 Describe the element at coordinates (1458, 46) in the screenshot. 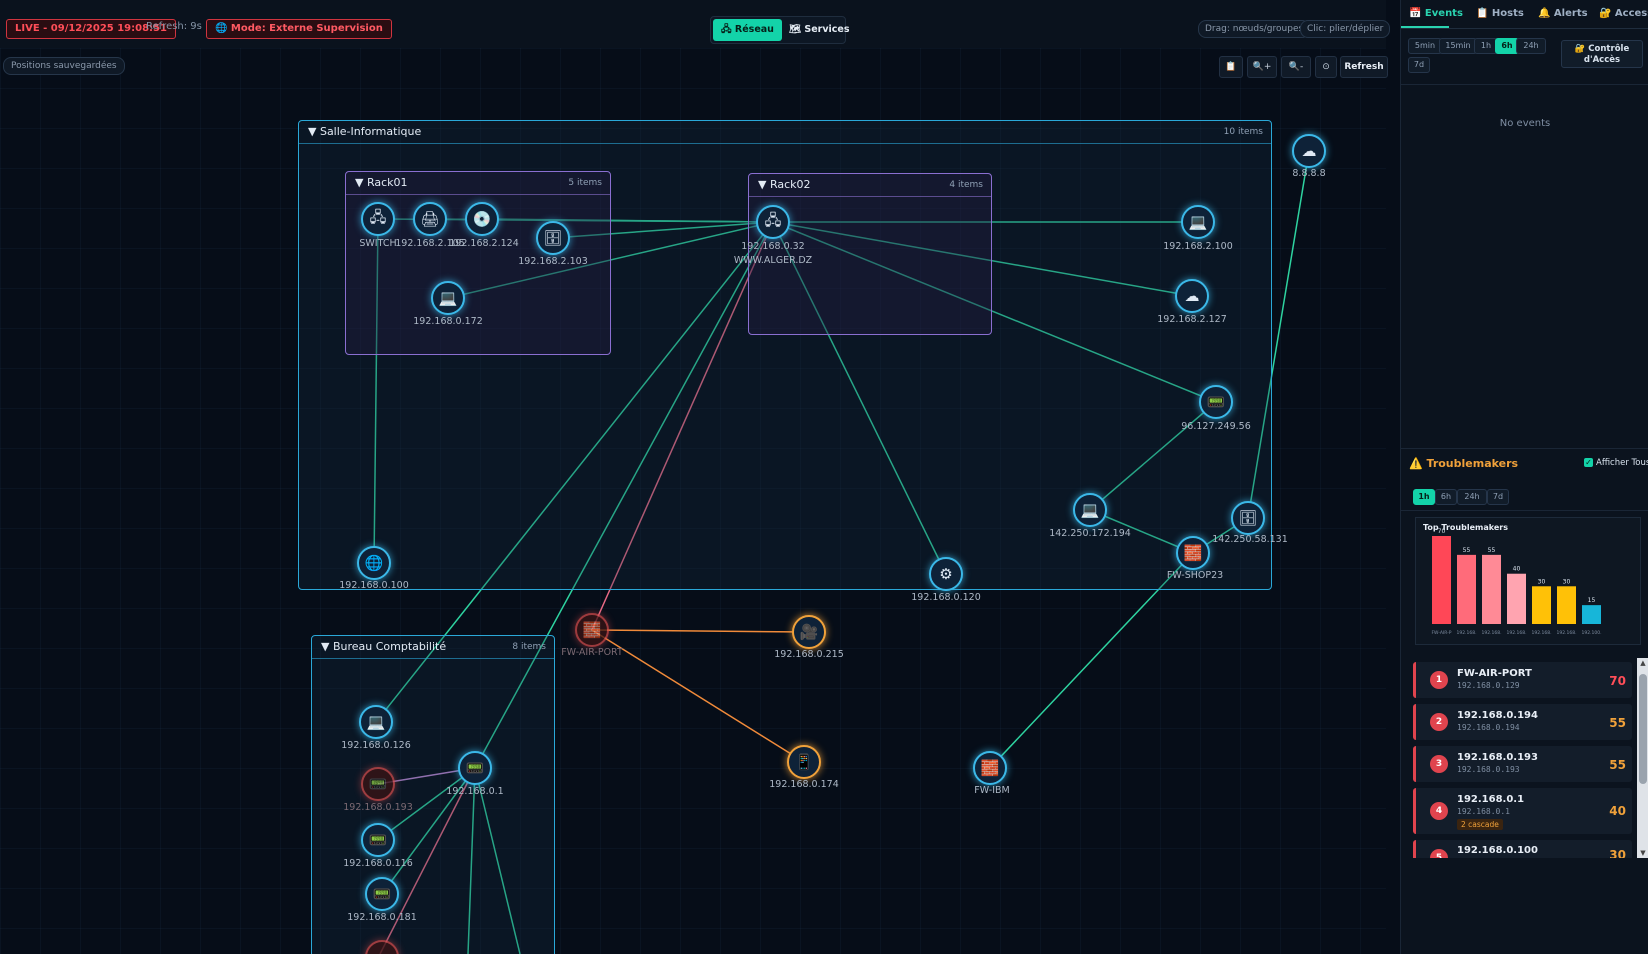

I see `range-15min: 15min` at that location.